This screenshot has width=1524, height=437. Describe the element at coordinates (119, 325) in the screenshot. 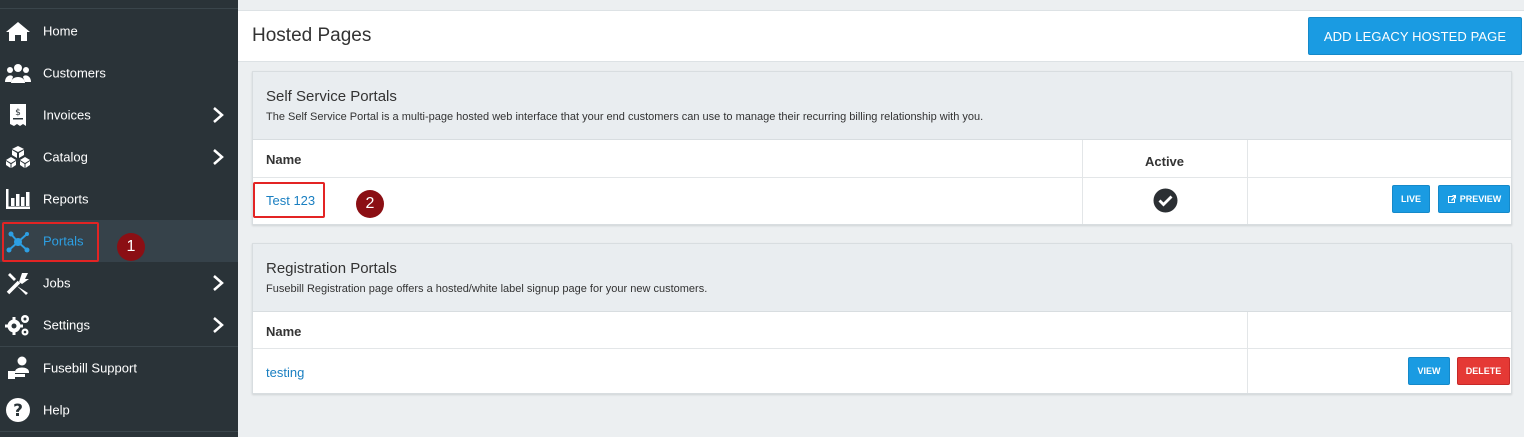

I see `sidebar-item-settings: Settings` at that location.